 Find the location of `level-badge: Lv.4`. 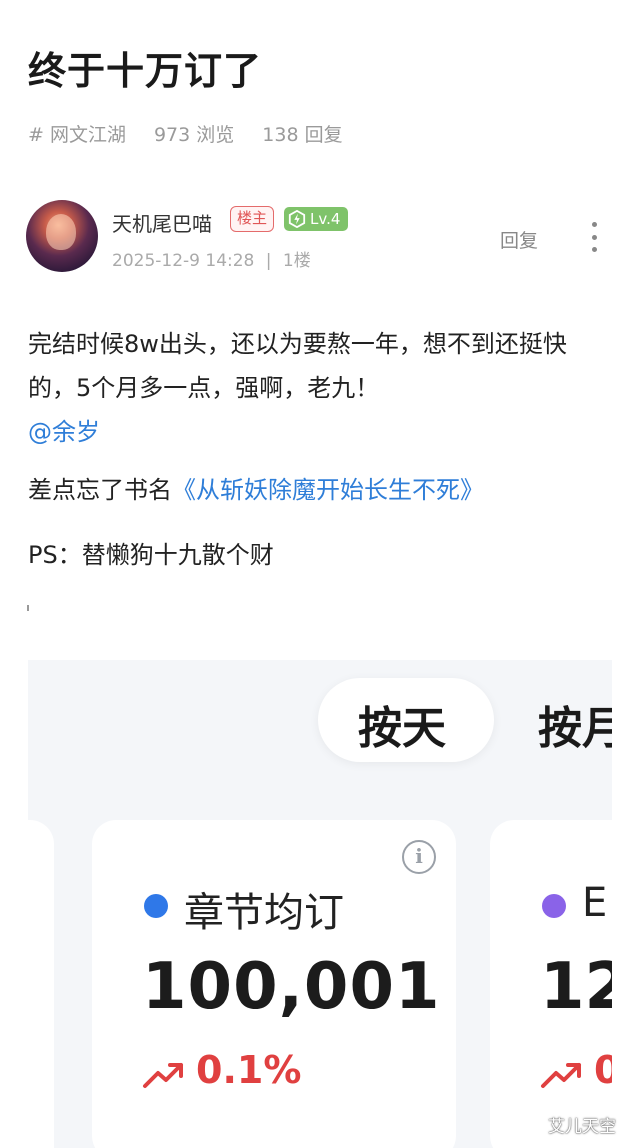

level-badge: Lv.4 is located at coordinates (316, 219).